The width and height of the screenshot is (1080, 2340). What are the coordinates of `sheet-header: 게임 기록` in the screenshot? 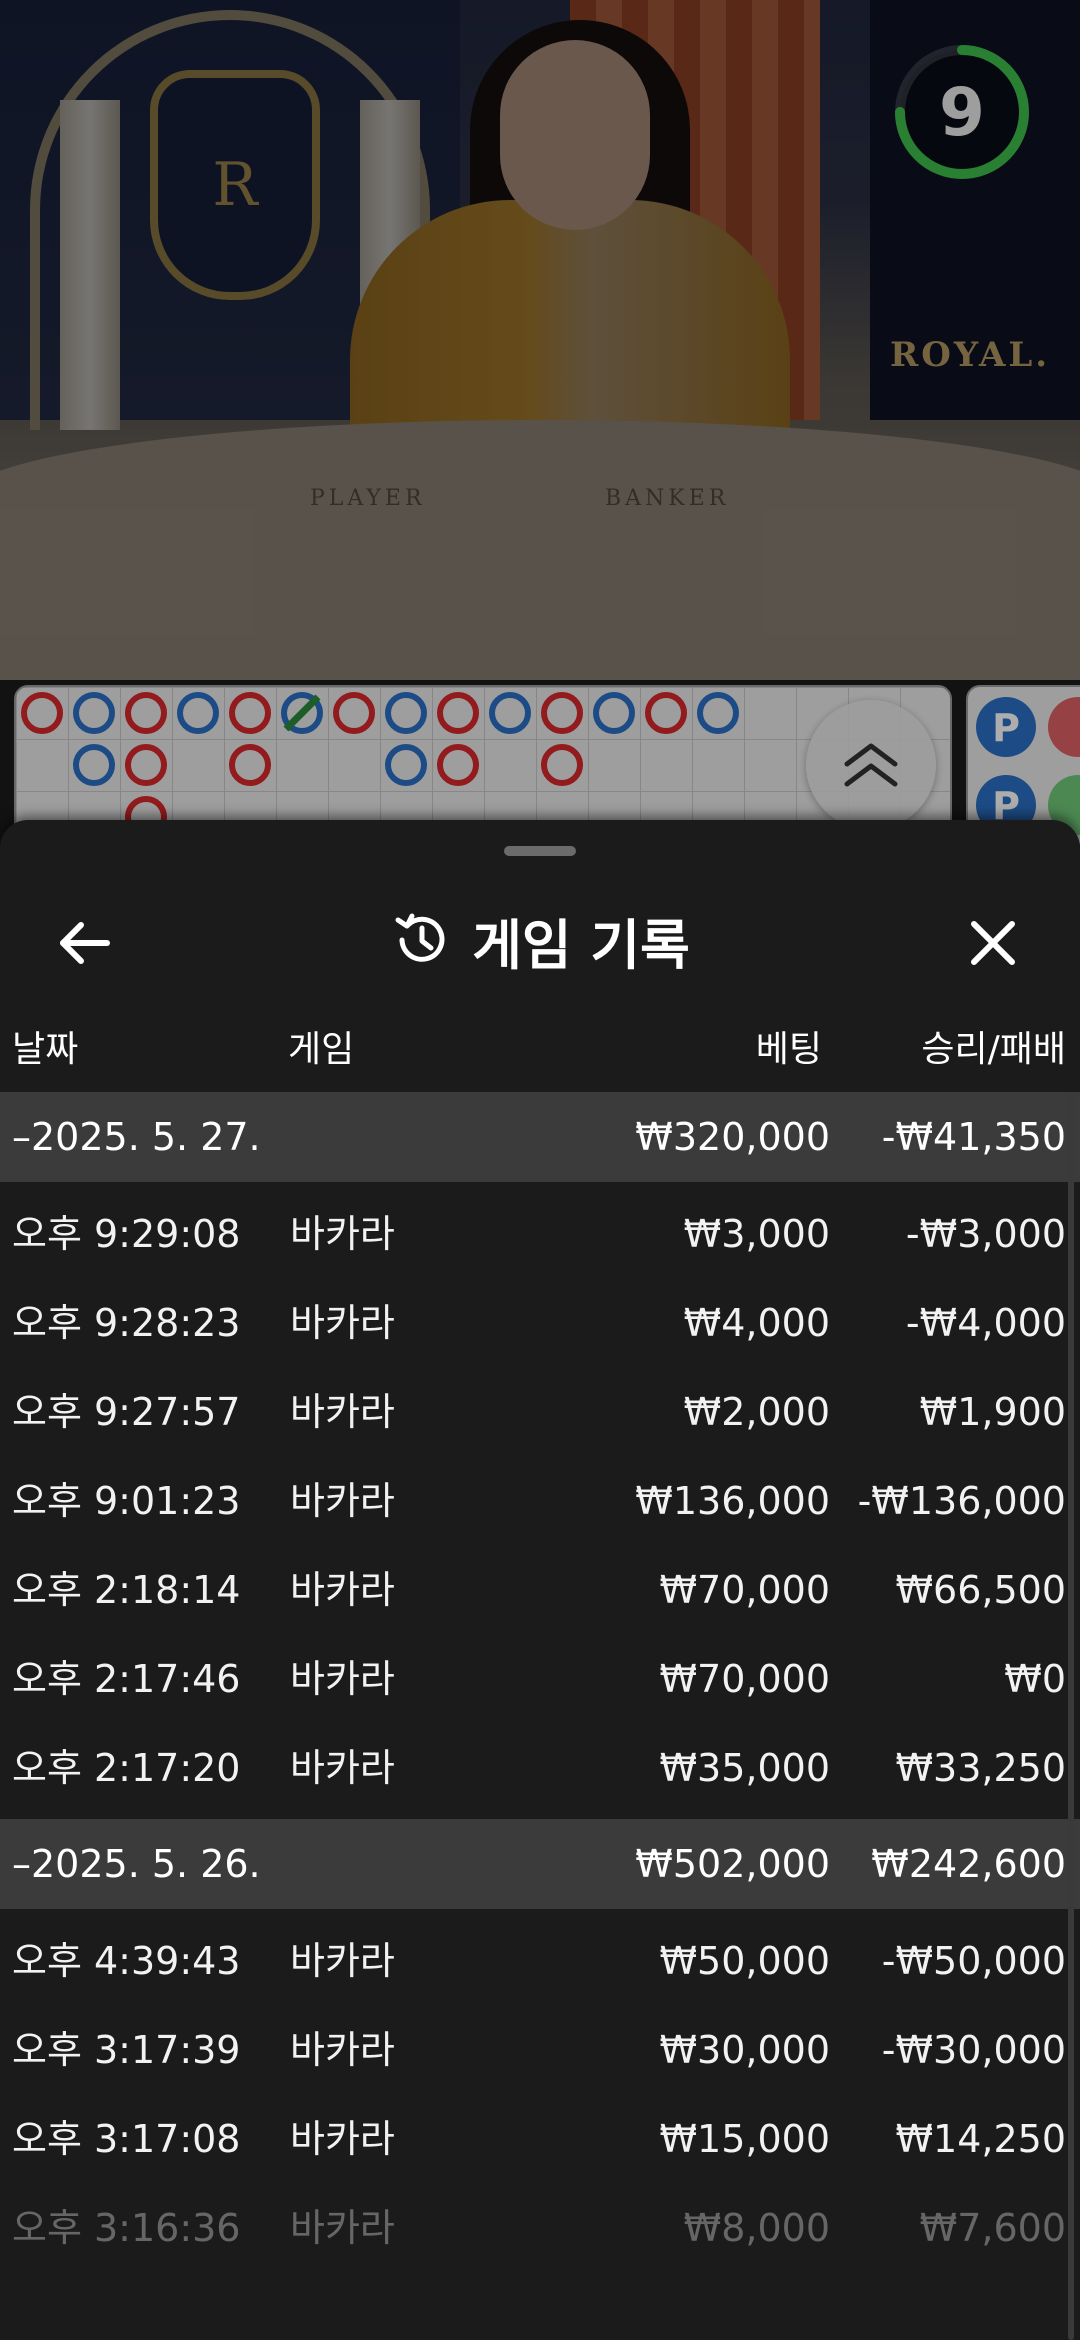 It's located at (540, 940).